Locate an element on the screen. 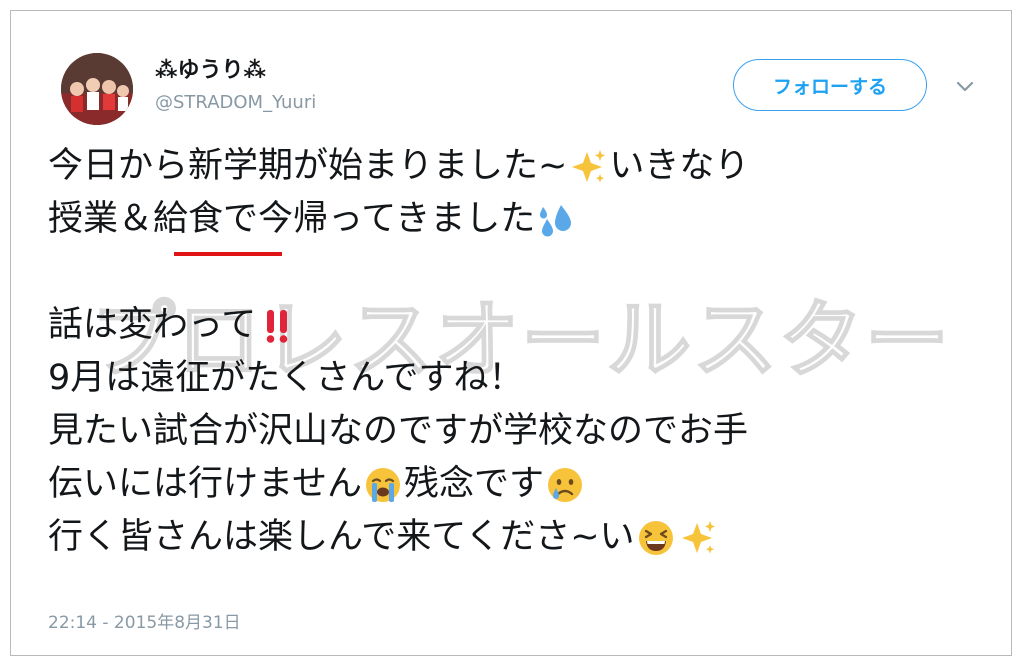 The width and height of the screenshot is (1024, 666). sweat-droplets-icon is located at coordinates (556, 220).